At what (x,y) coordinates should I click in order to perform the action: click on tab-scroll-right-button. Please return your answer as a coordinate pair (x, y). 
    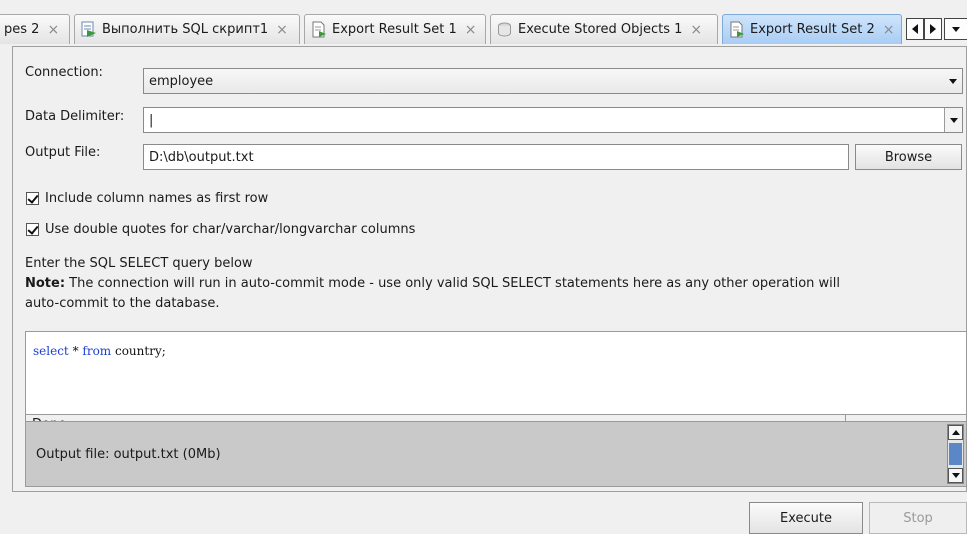
    Looking at the image, I should click on (933, 29).